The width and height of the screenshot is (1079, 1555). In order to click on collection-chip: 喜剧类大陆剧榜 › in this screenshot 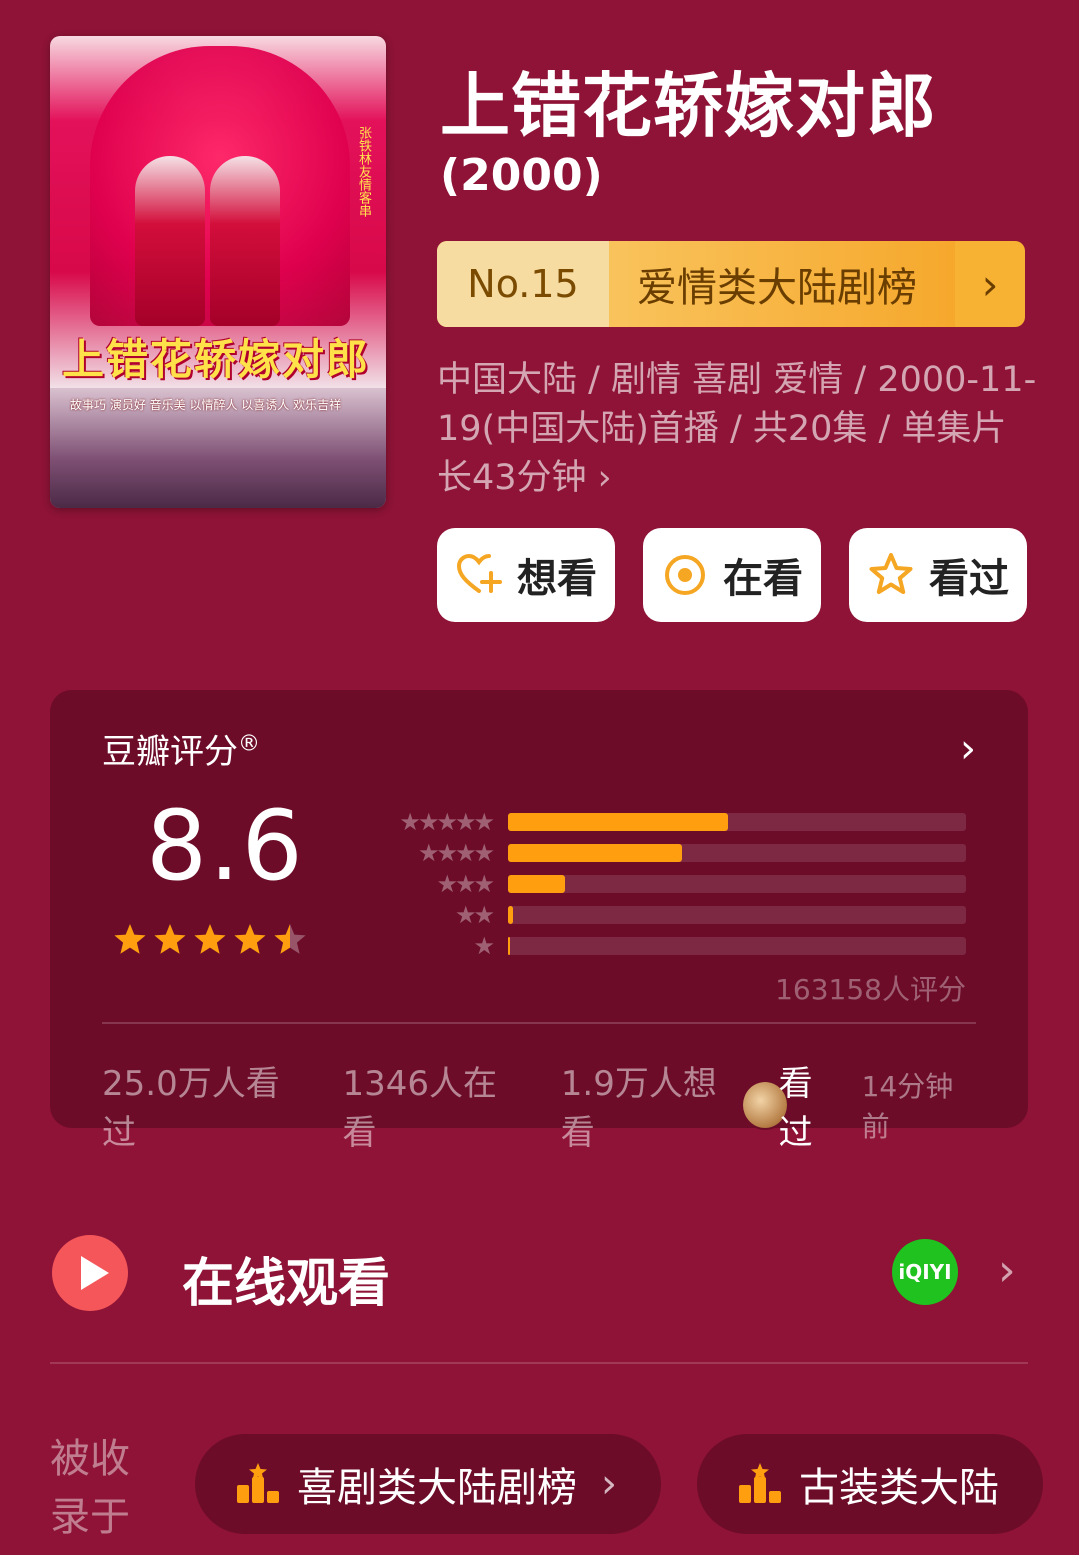, I will do `click(428, 1484)`.